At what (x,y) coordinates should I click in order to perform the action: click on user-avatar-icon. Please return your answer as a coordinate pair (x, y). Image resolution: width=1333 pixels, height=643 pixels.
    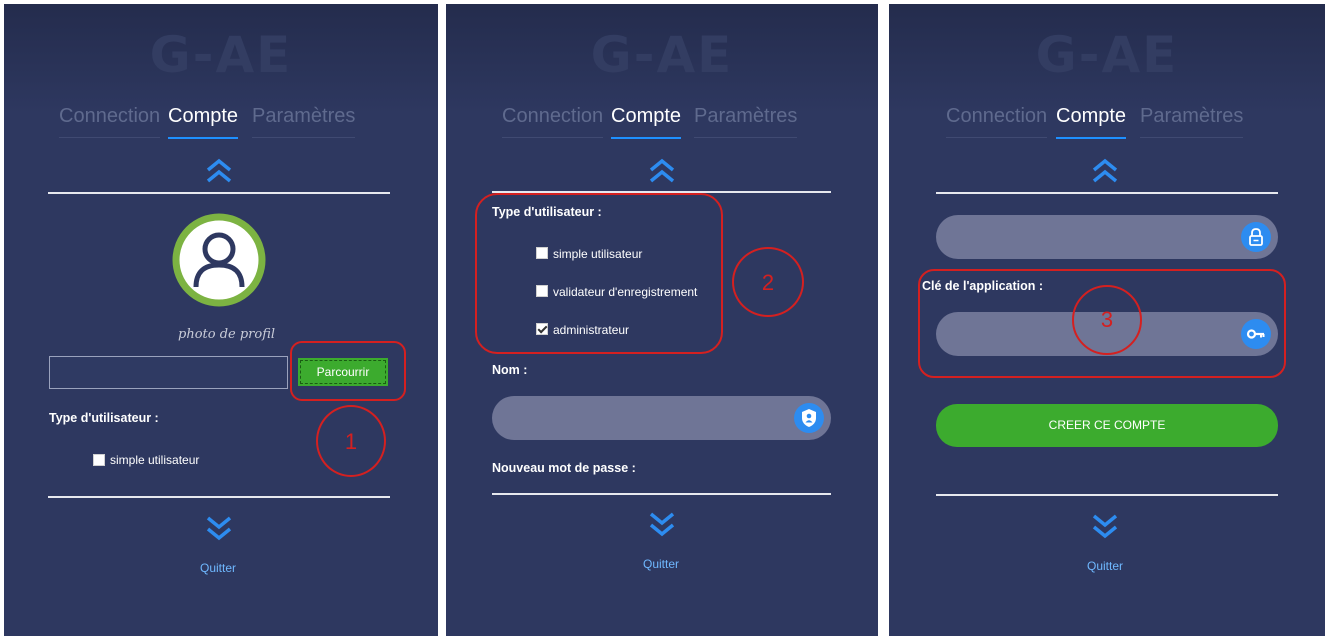
    Looking at the image, I should click on (219, 260).